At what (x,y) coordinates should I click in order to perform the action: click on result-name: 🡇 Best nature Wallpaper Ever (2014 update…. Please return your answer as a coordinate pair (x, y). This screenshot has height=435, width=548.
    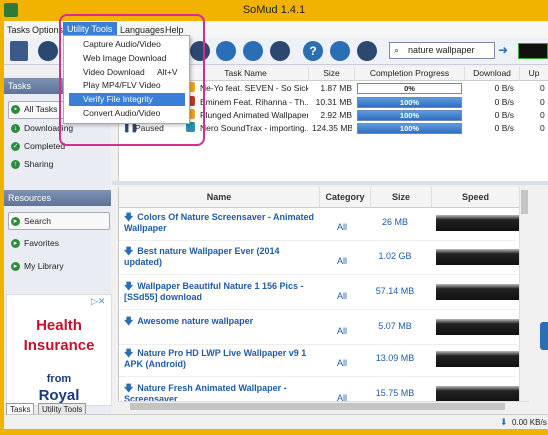
    Looking at the image, I should click on (221, 257).